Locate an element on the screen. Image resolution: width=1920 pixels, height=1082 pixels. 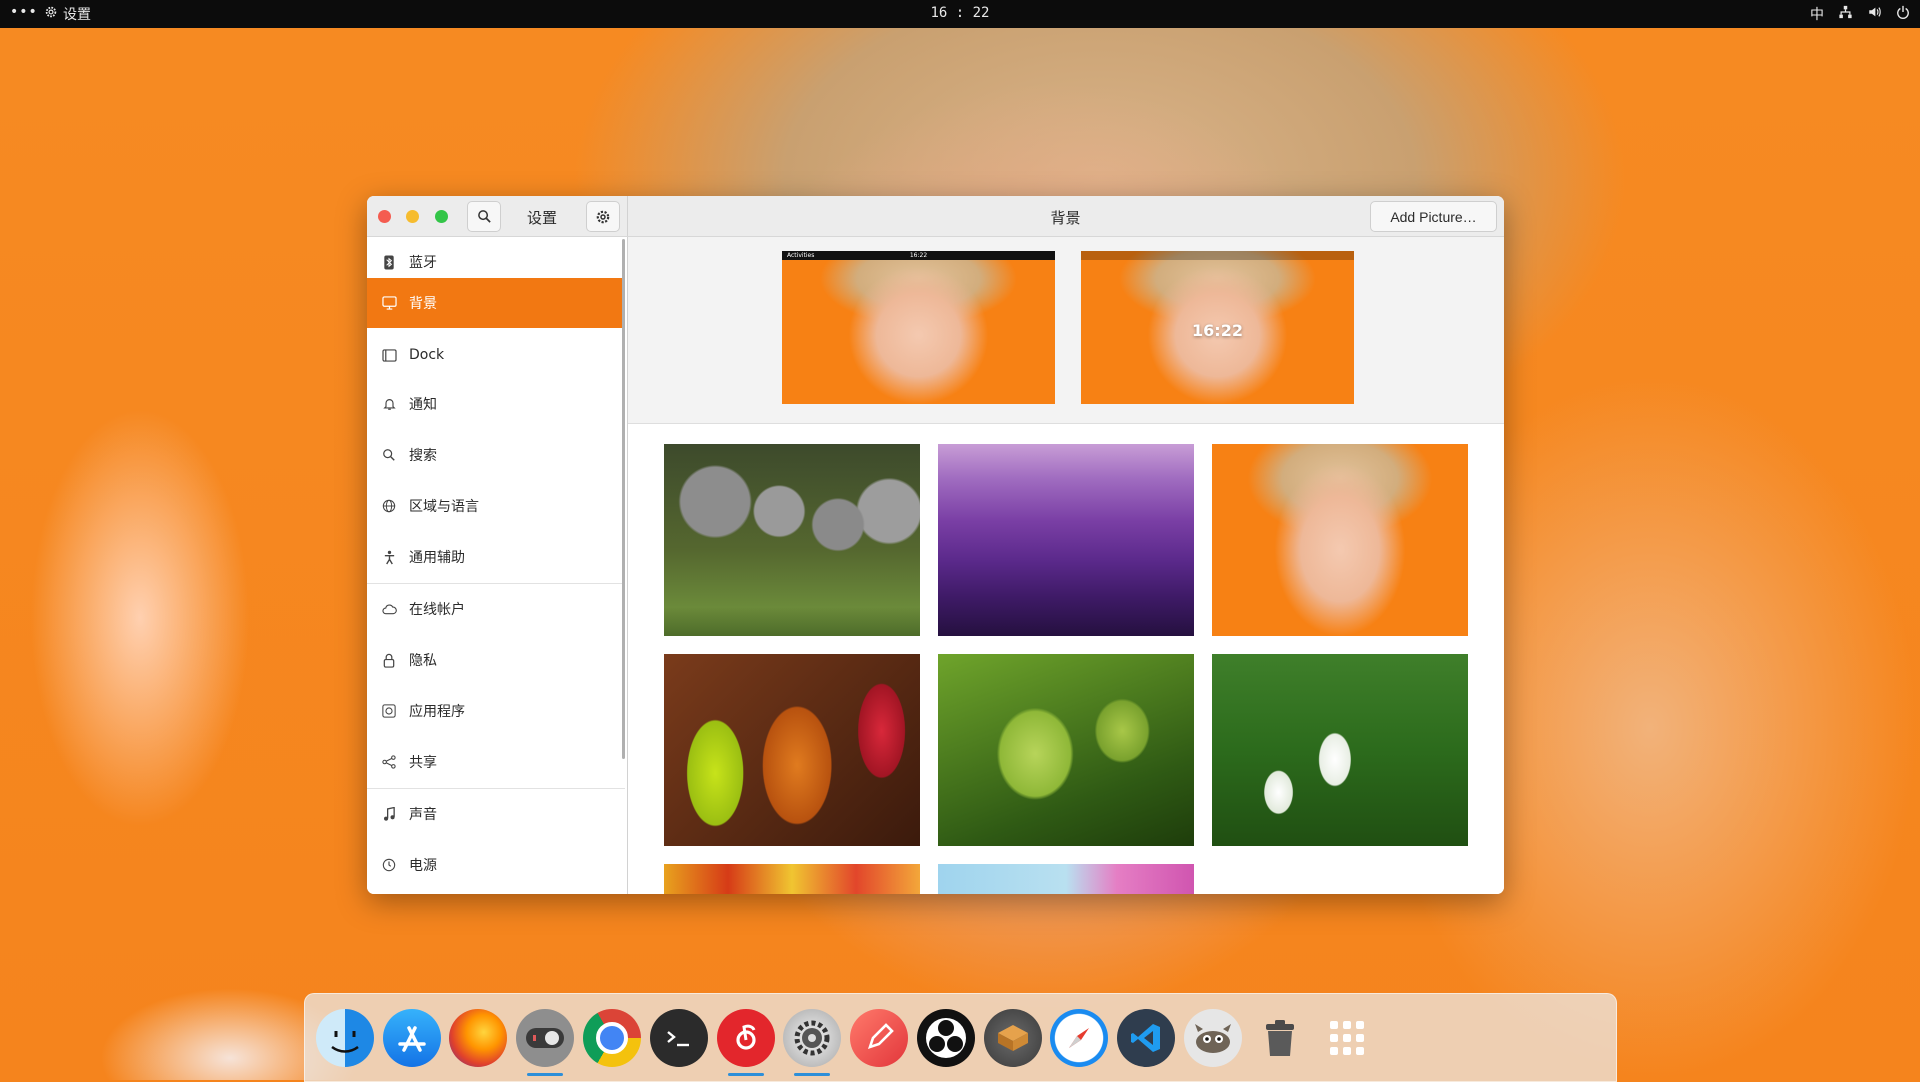
sidebar-item-applications: 应用程序 is located at coordinates (496, 711).